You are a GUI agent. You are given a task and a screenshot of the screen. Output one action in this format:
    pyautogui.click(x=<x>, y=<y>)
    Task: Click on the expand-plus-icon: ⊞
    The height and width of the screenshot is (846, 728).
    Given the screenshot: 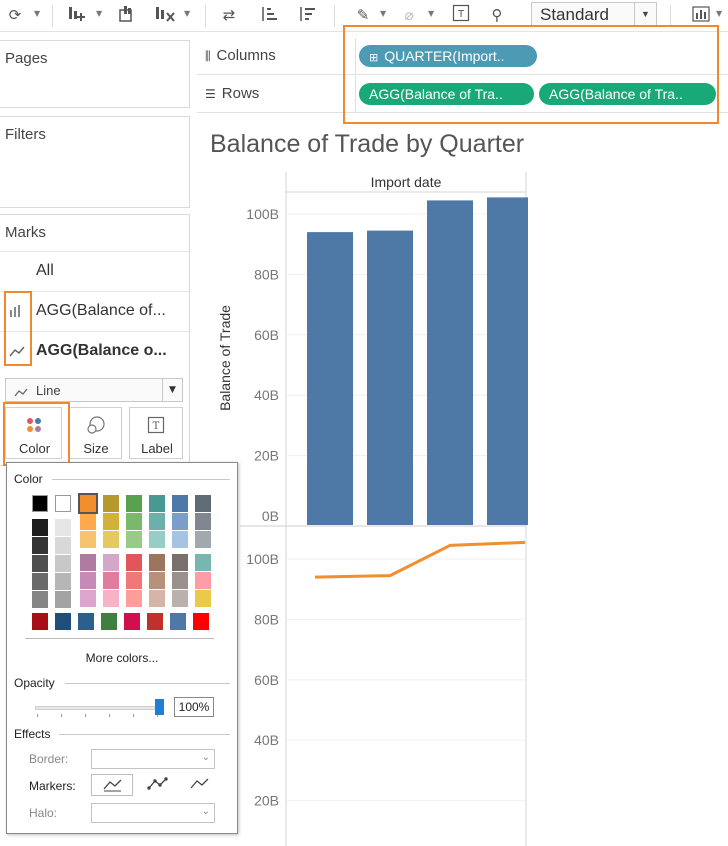 What is the action you would take?
    pyautogui.click(x=373, y=57)
    